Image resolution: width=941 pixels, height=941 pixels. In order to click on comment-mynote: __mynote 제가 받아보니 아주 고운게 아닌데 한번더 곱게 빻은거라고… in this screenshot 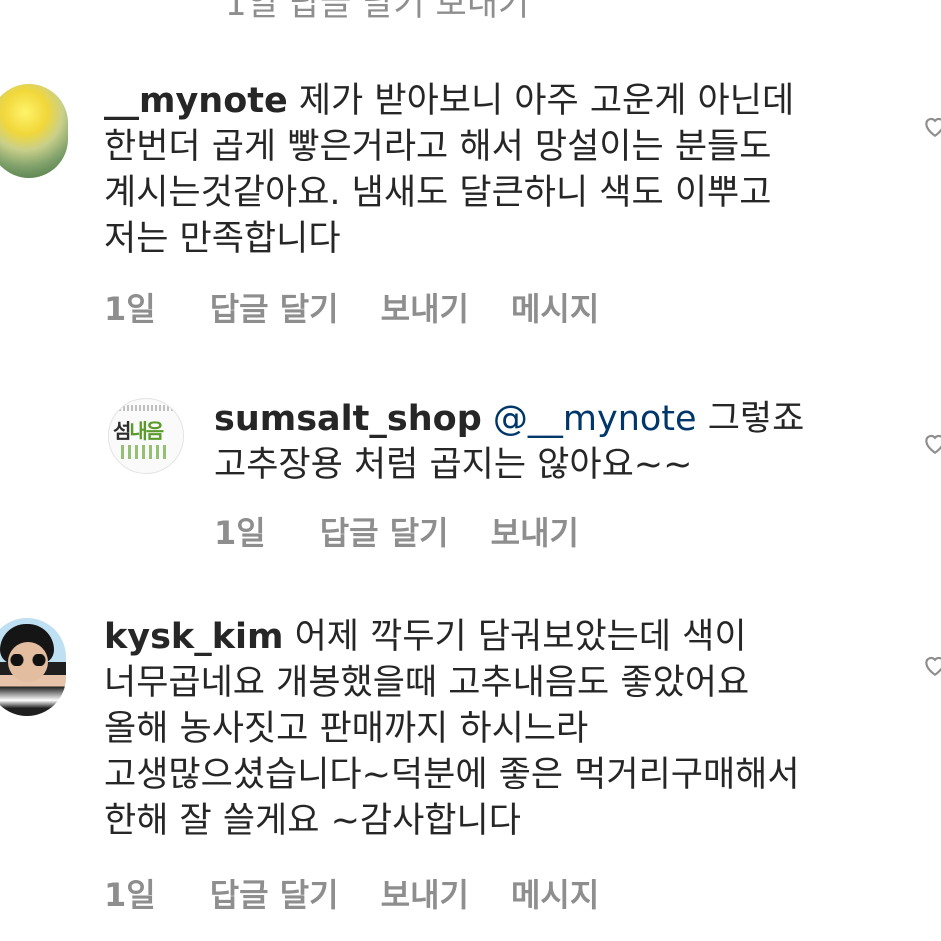, I will do `click(449, 170)`.